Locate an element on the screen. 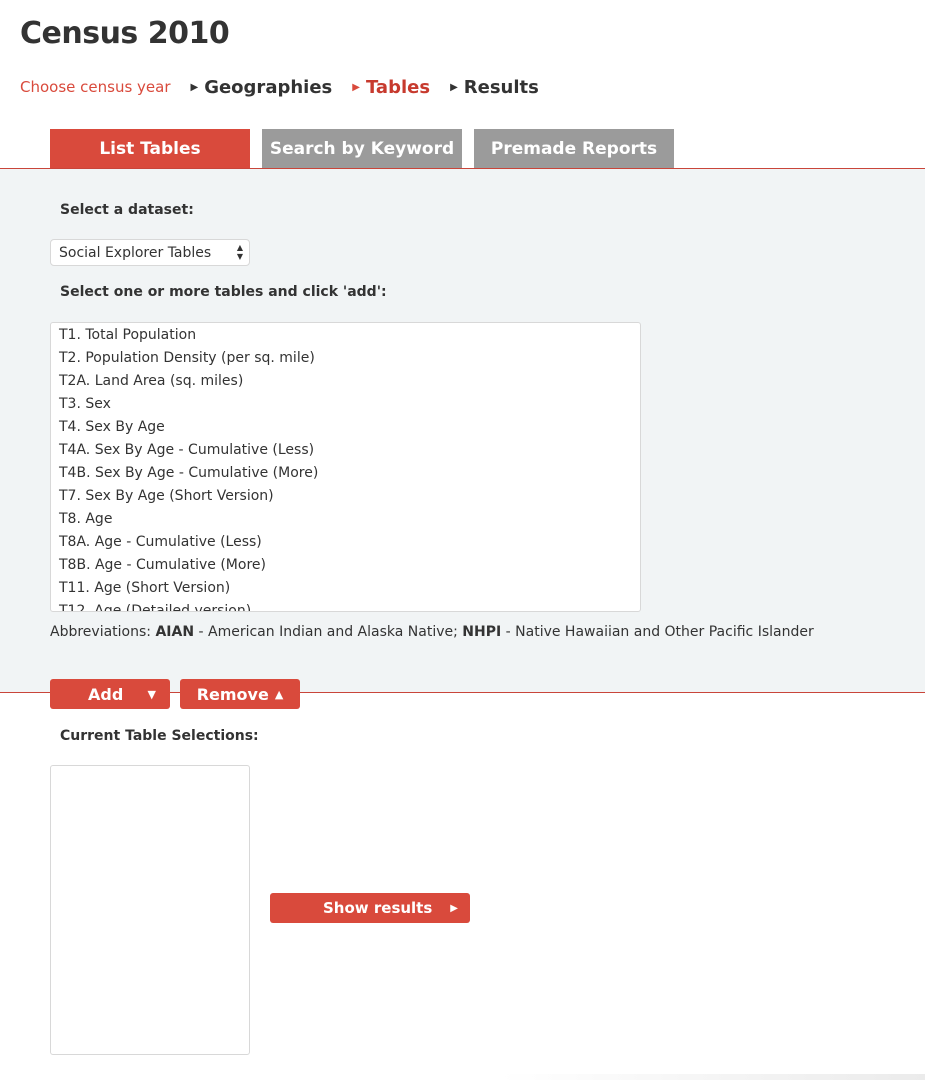  list-item: T4. Sex By Age is located at coordinates (345, 427).